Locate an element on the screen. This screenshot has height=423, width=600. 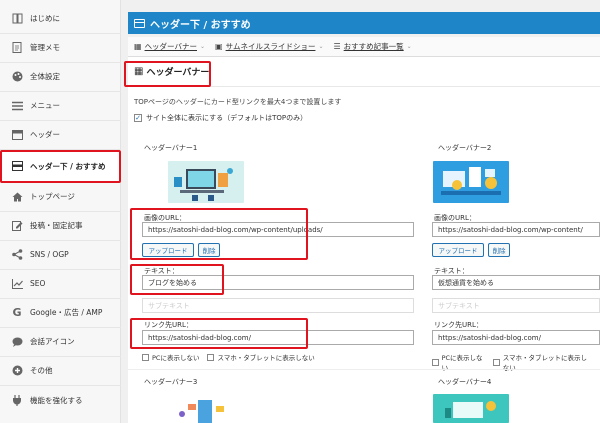
page-title: ヘッダー下 / おすすめ is located at coordinates (200, 25).